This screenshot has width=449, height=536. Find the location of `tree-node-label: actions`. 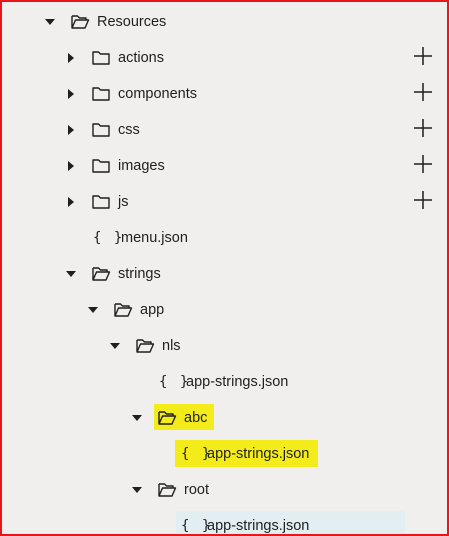

tree-node-label: actions is located at coordinates (141, 58).